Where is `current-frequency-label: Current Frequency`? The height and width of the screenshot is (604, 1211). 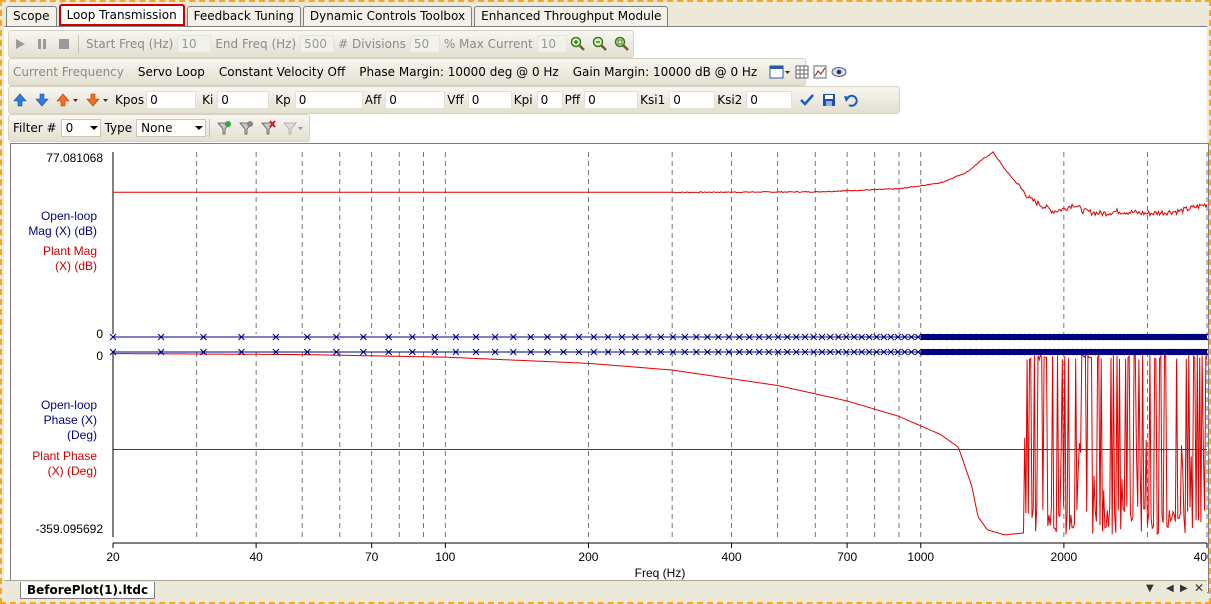 current-frequency-label: Current Frequency is located at coordinates (68, 72).